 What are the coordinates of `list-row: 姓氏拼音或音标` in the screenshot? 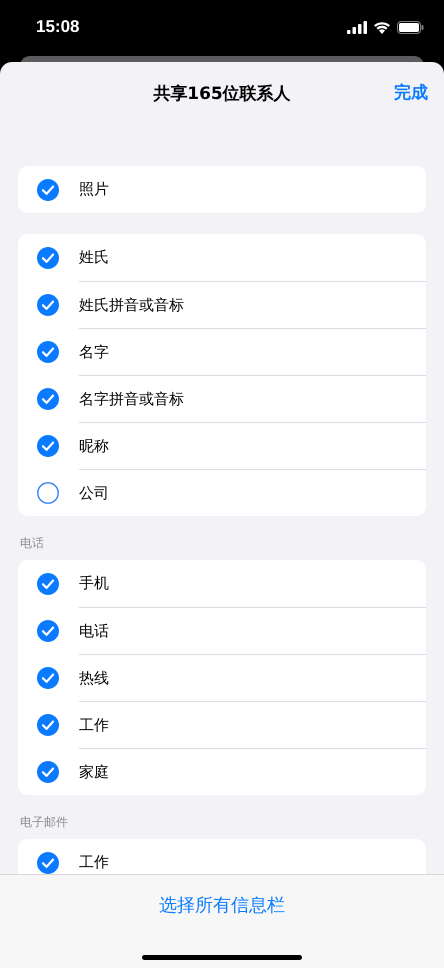 It's located at (222, 304).